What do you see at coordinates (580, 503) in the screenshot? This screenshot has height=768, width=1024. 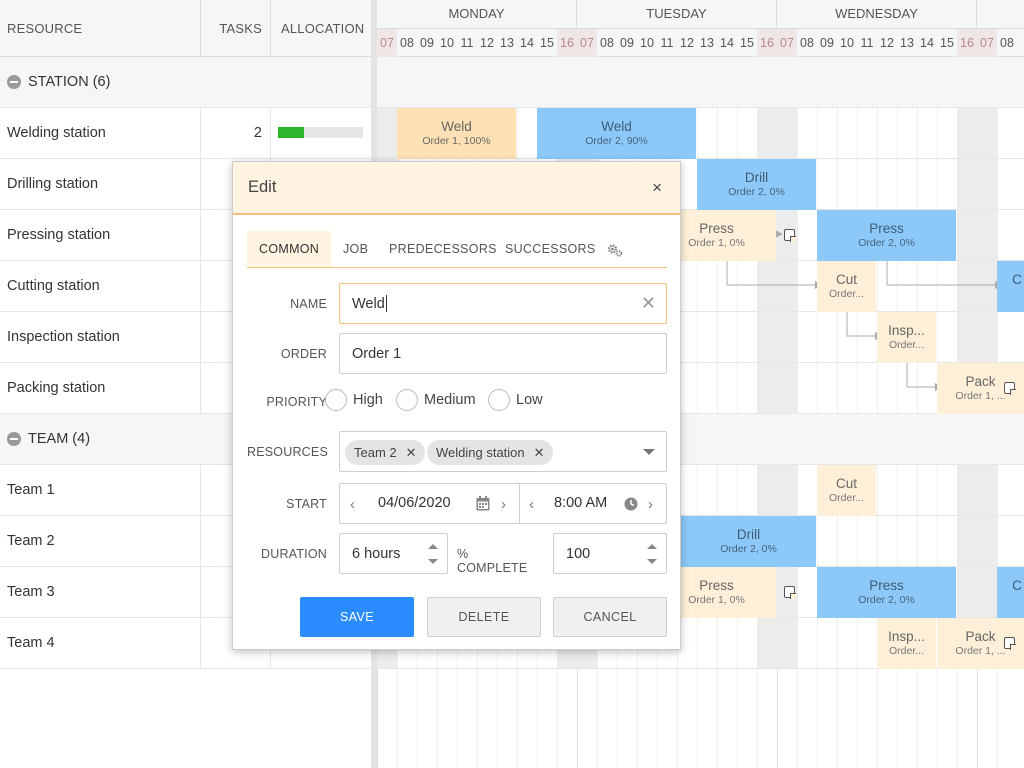 I see `start-time-value: 8:00 AM` at bounding box center [580, 503].